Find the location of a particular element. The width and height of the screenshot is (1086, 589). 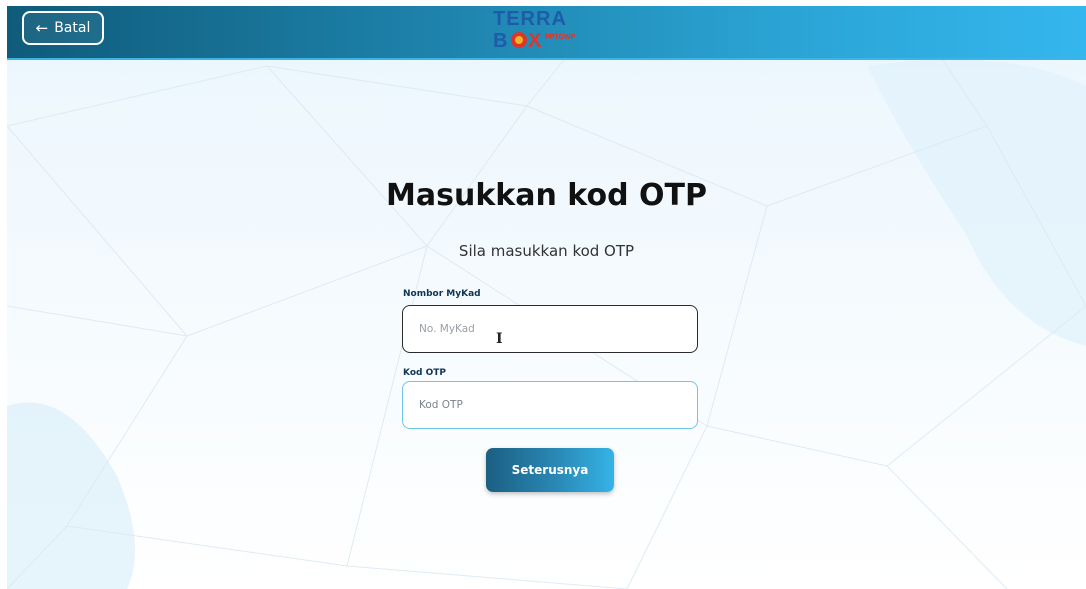

page-subtitle: Sila masukkan kod OTP is located at coordinates (546, 251).